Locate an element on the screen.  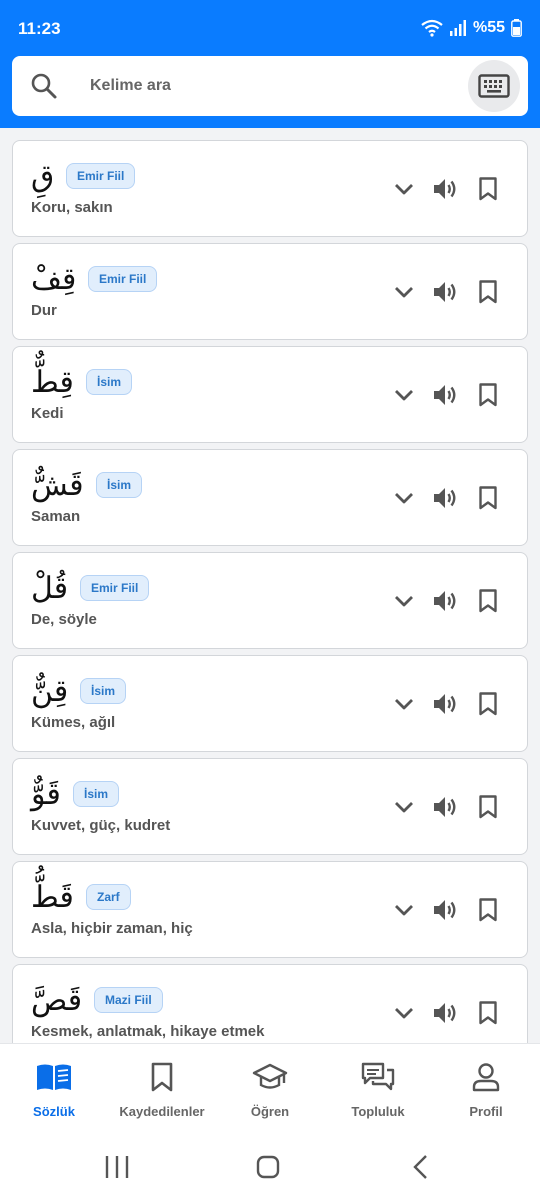
home-icon is located at coordinates (268, 1167).